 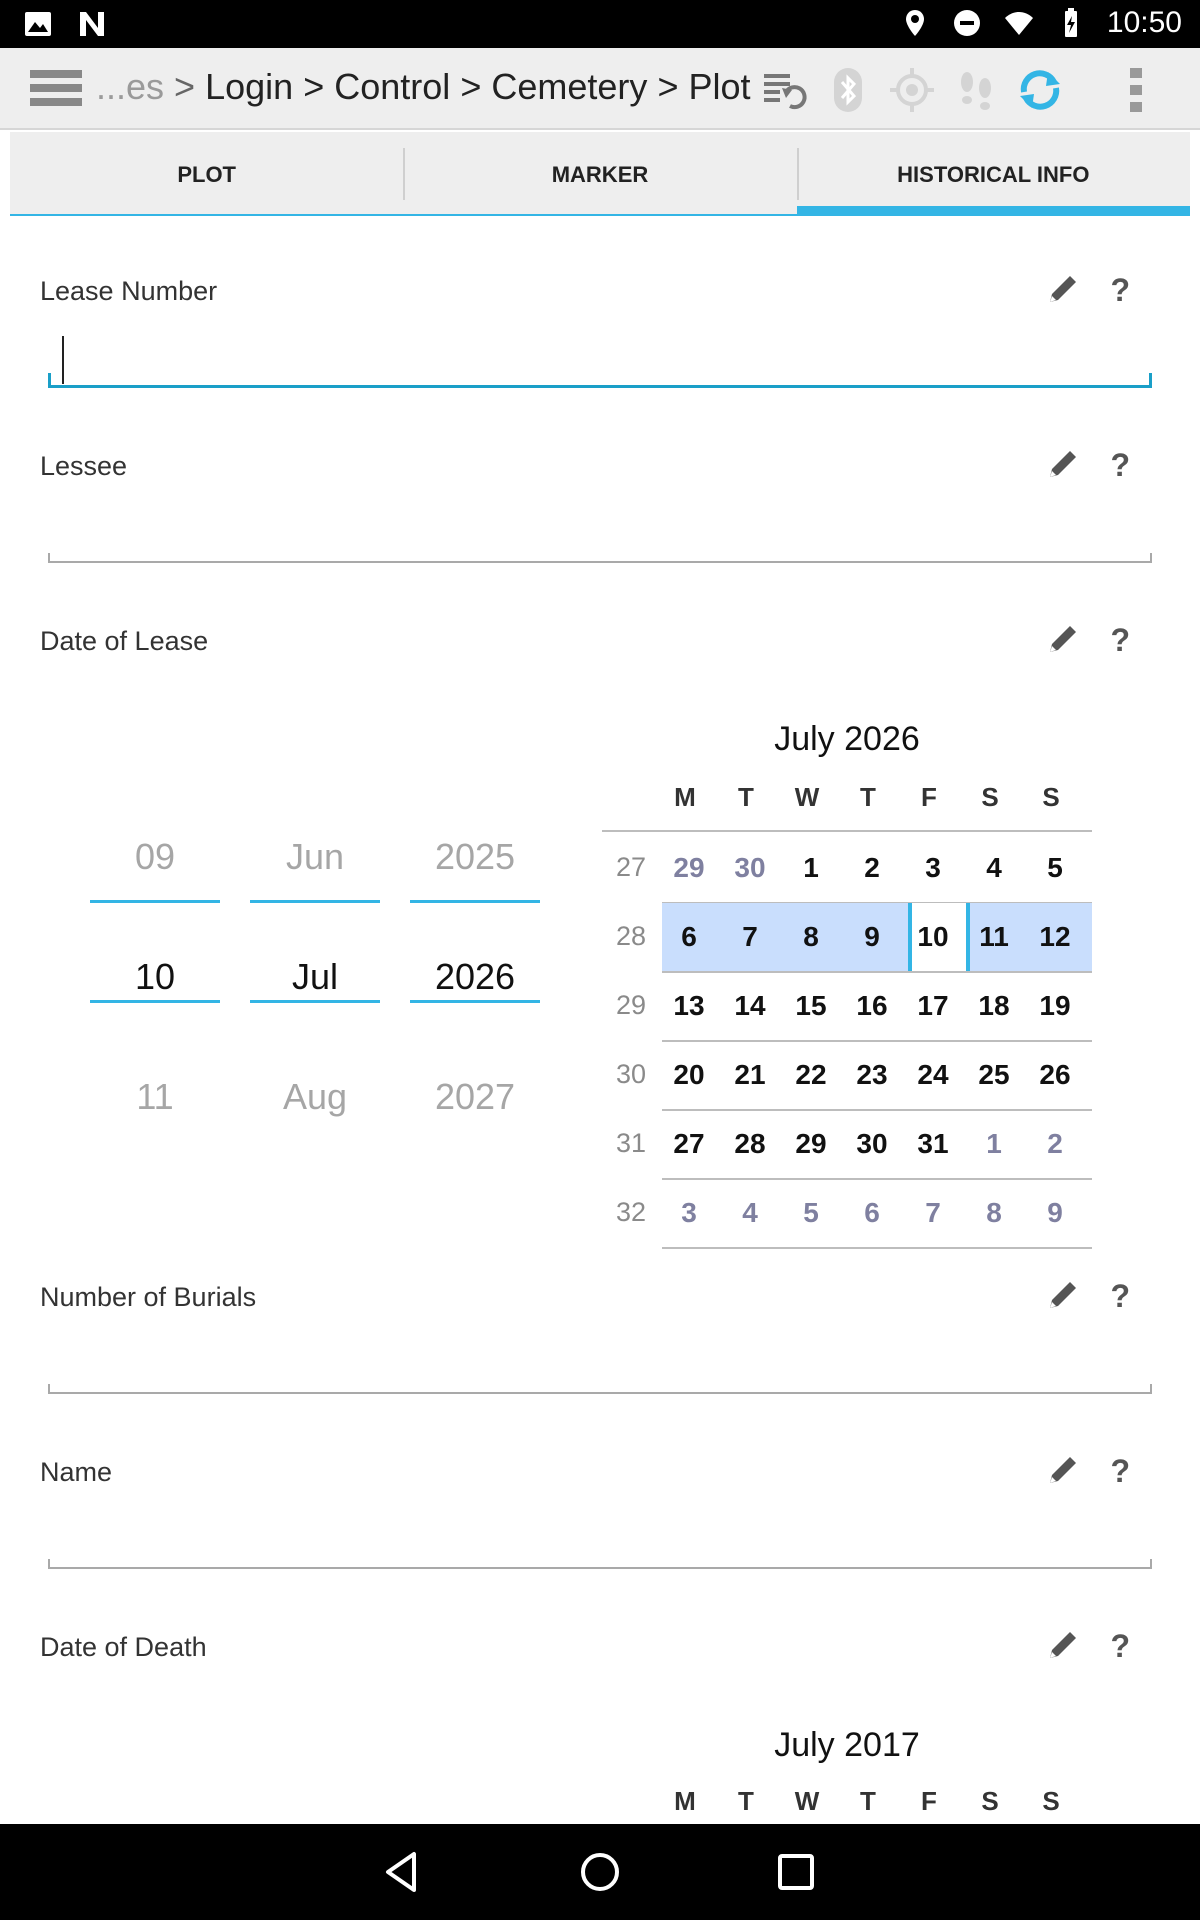 I want to click on calendar-day: 23, so click(x=872, y=1075).